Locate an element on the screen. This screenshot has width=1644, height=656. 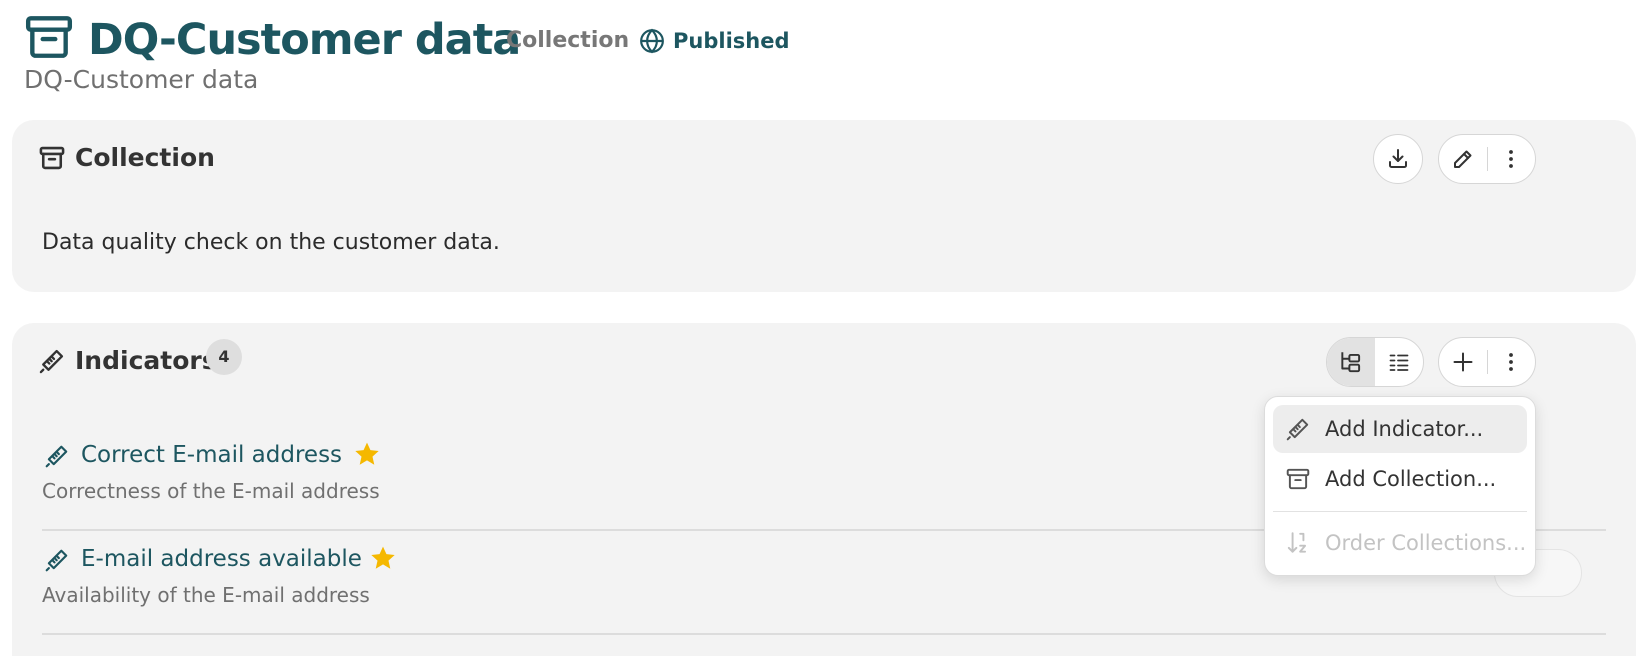
tree-view-button is located at coordinates (1351, 362).